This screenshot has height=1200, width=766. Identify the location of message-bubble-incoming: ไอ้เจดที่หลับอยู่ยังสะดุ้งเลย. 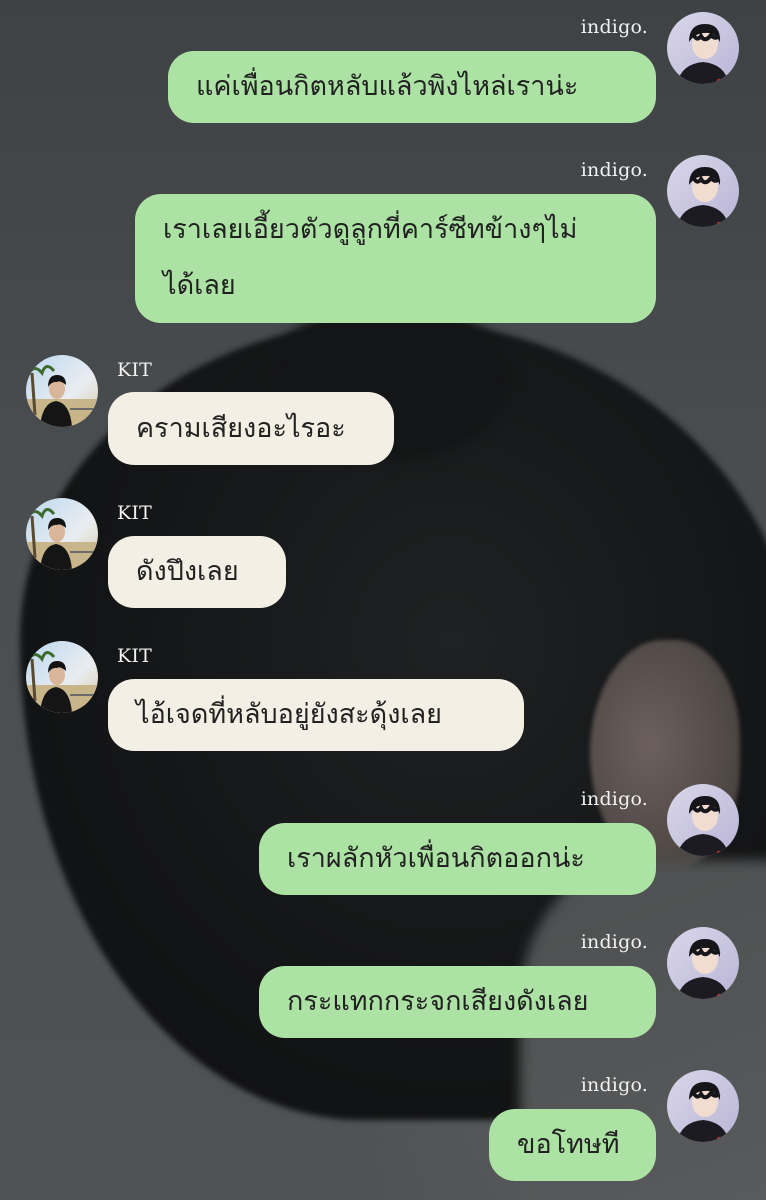
(316, 715).